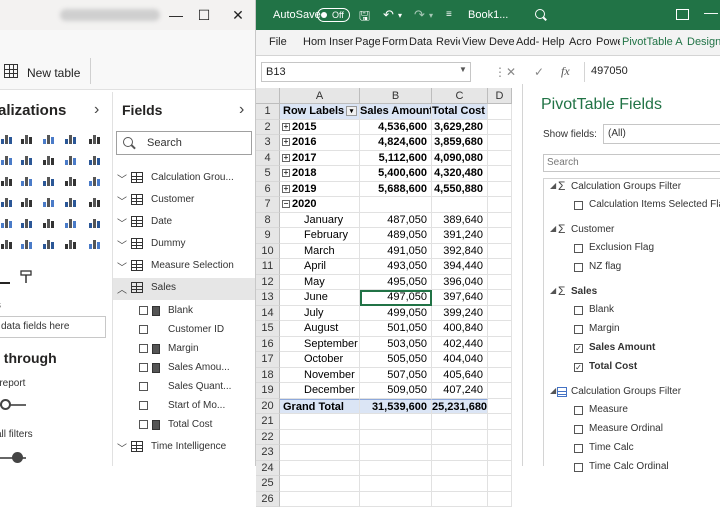  Describe the element at coordinates (320, 96) in the screenshot. I see `column-header: A` at that location.